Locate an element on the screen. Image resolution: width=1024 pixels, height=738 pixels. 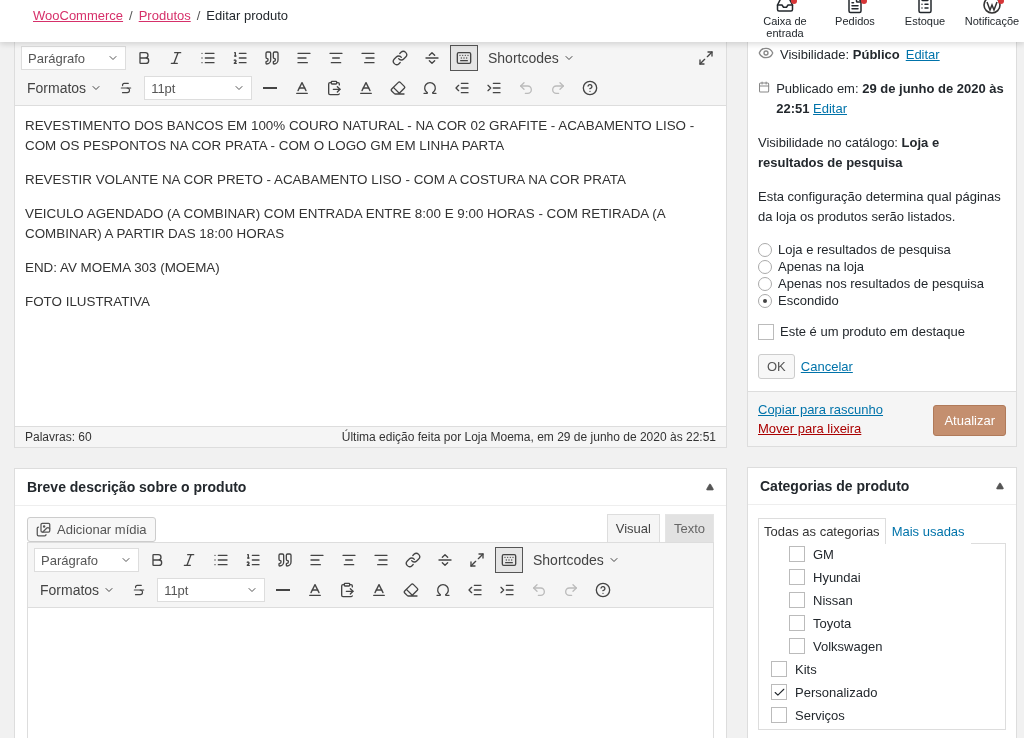
wordpress-logo-icon is located at coordinates (992, 7).